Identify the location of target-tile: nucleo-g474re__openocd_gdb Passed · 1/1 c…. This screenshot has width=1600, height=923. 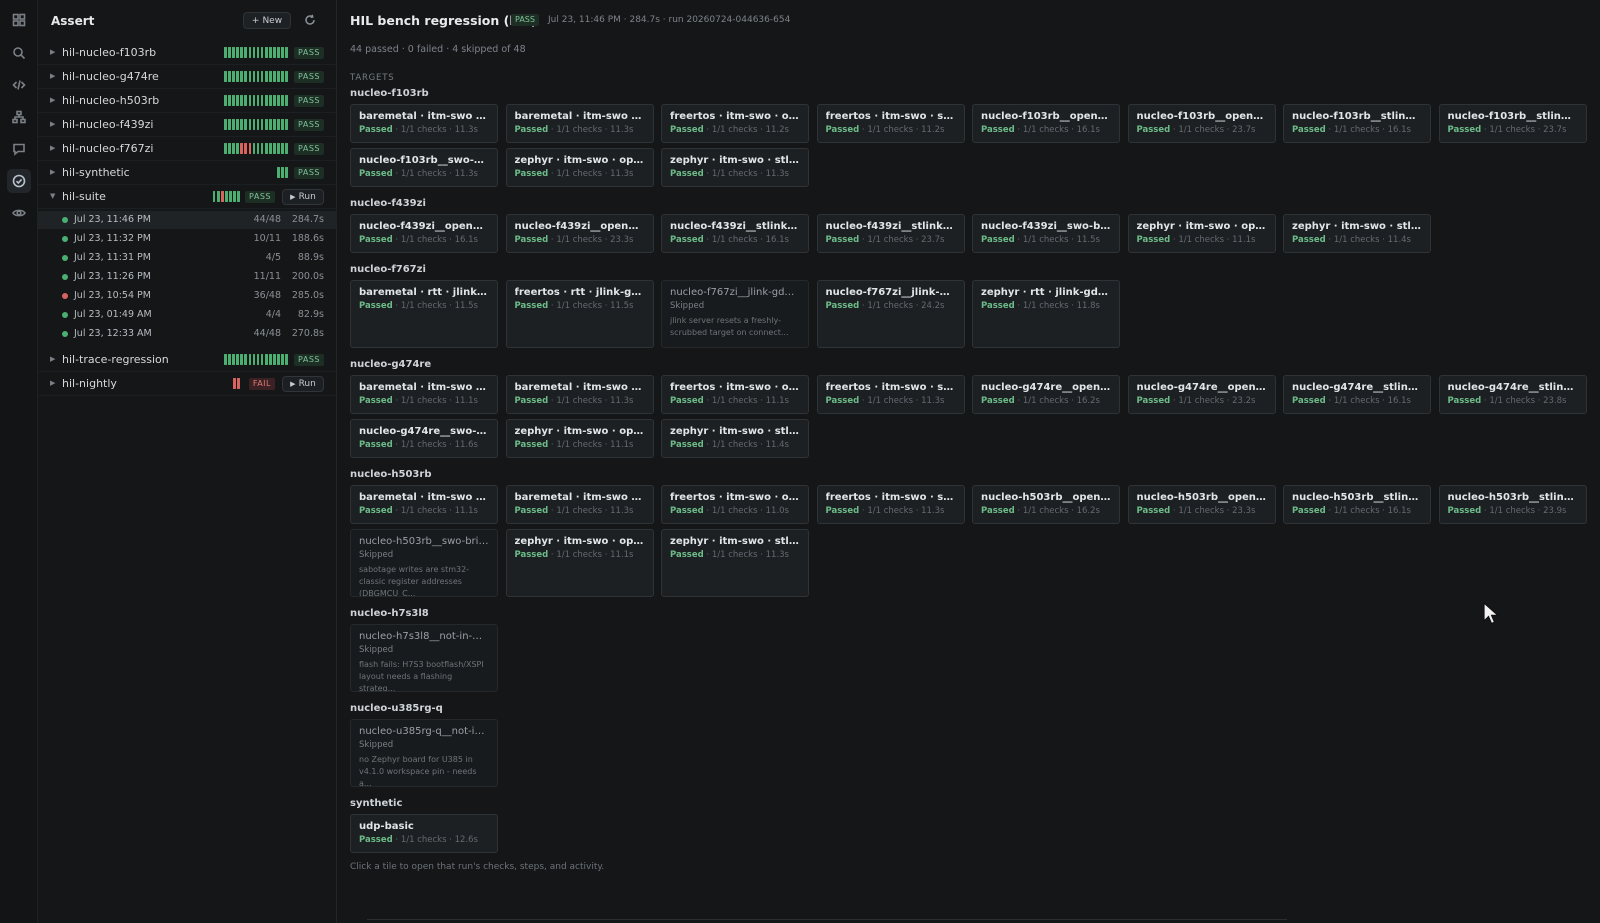
(1046, 394).